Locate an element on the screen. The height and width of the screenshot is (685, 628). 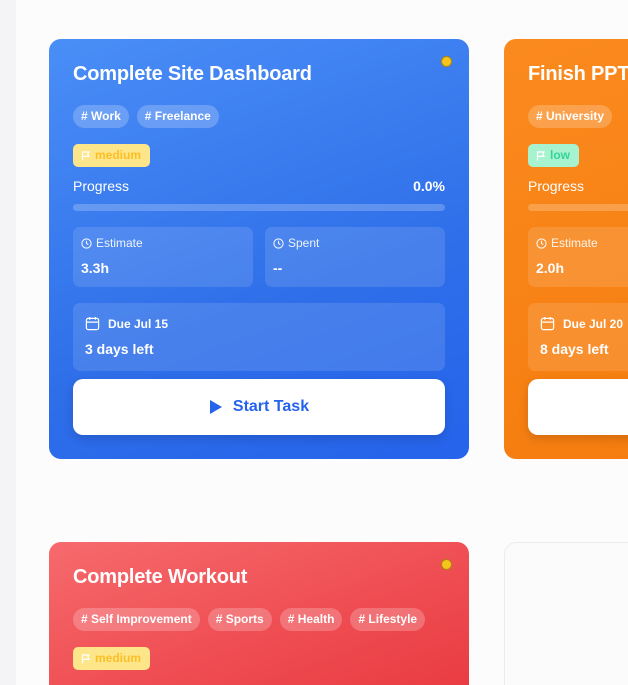
tag: # Work is located at coordinates (101, 116).